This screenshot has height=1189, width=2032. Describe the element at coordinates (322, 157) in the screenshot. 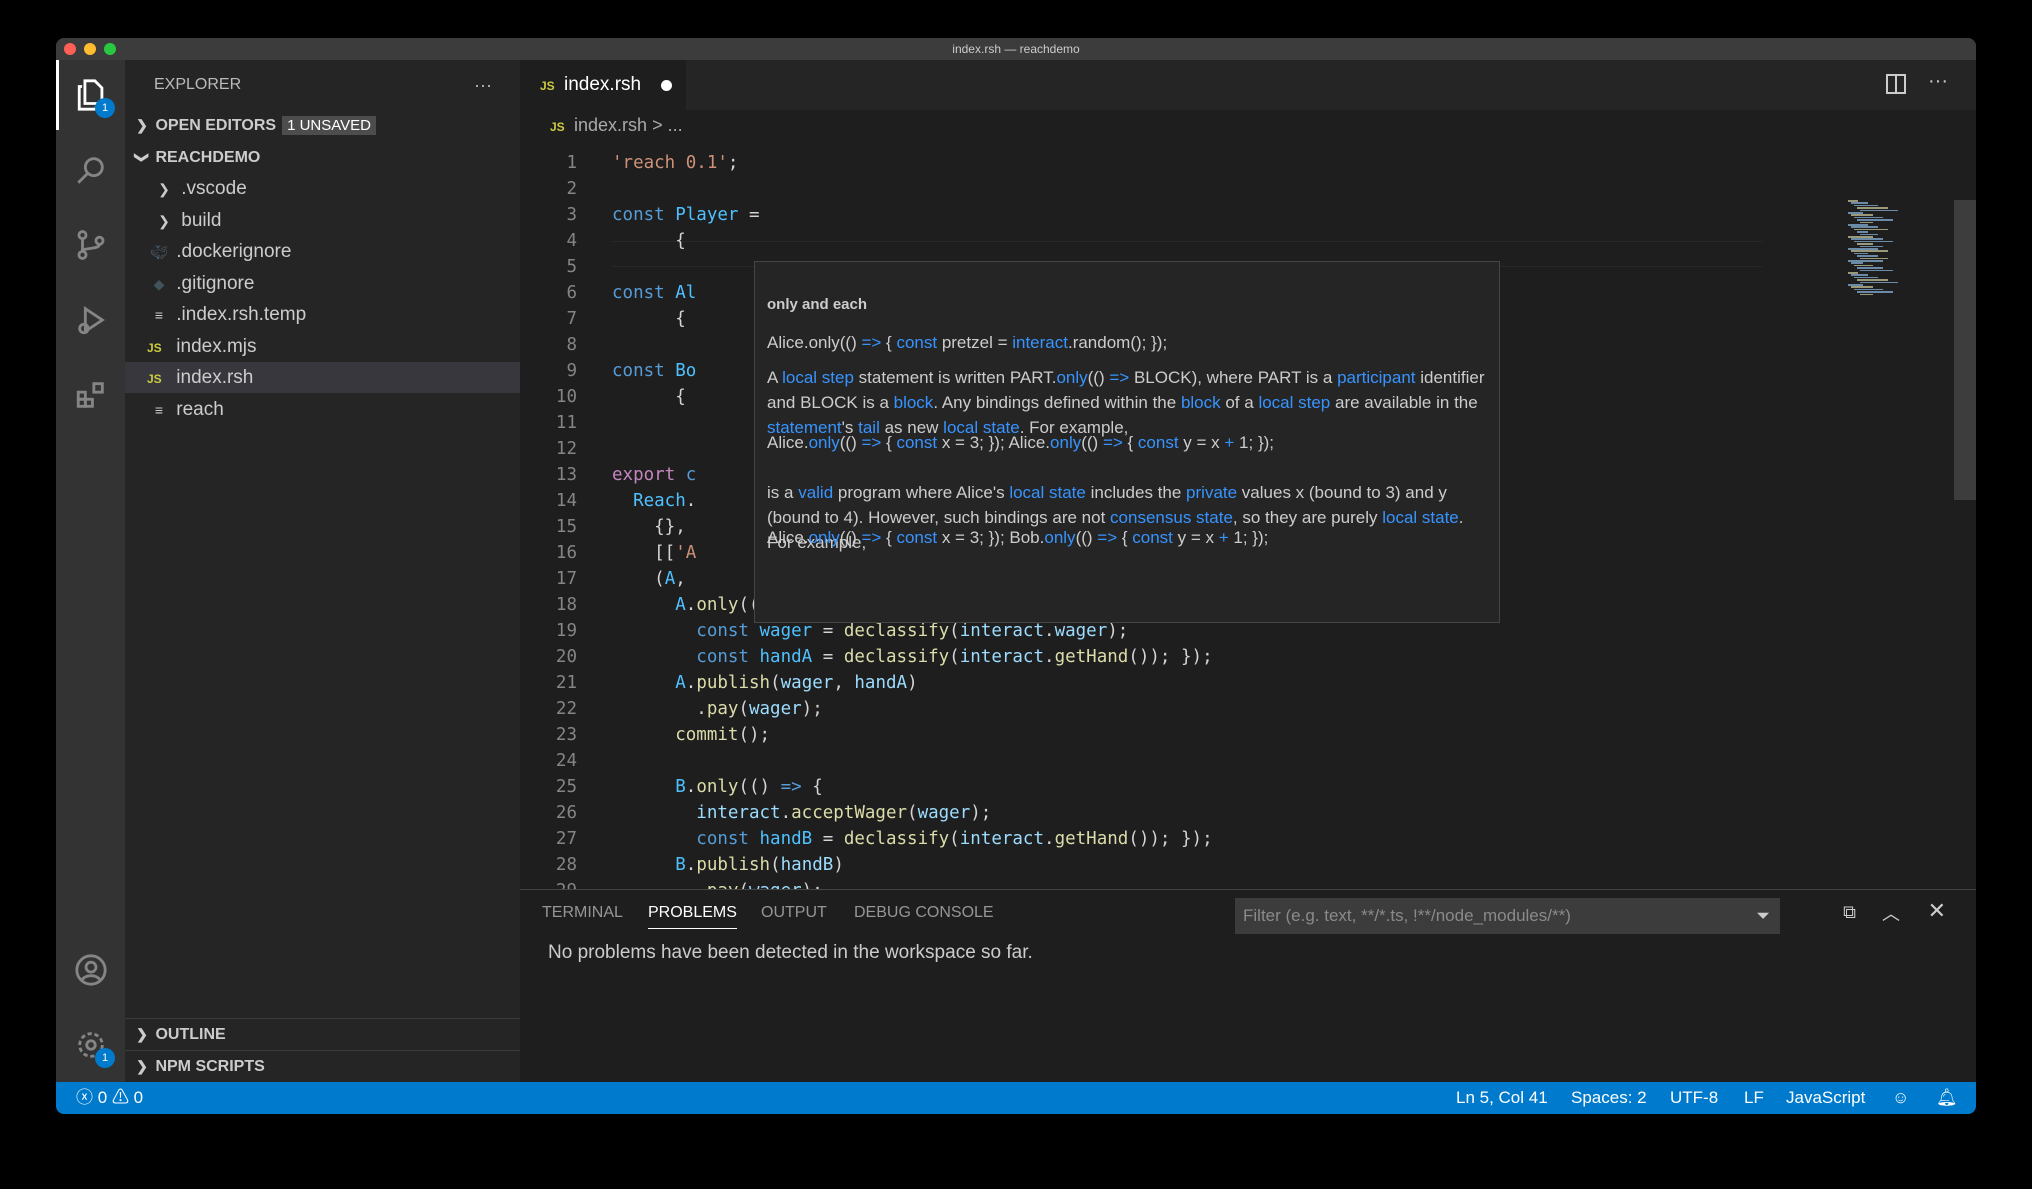

I see `reachdemo-folder: ❯ REACHDEMO` at that location.